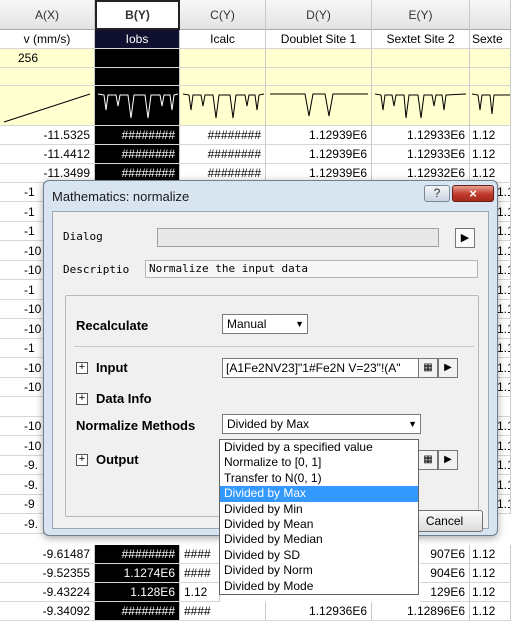  Describe the element at coordinates (465, 238) in the screenshot. I see `theme-arrow-button: ▶` at that location.